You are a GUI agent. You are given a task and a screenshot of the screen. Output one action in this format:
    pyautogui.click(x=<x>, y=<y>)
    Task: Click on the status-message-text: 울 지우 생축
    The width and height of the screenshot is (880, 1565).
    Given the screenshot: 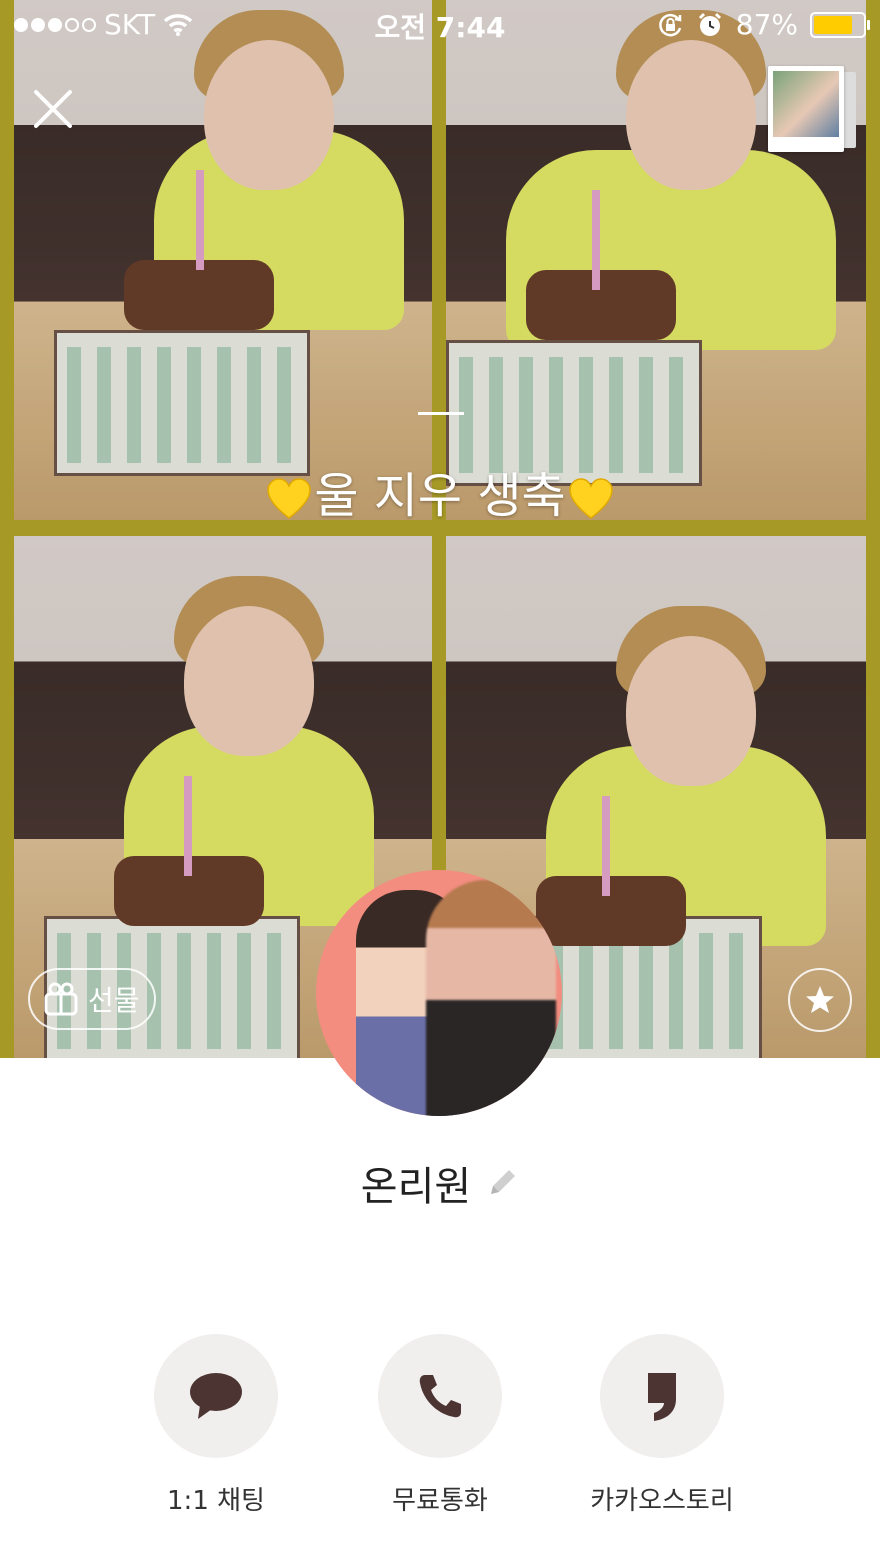 What is the action you would take?
    pyautogui.click(x=440, y=496)
    